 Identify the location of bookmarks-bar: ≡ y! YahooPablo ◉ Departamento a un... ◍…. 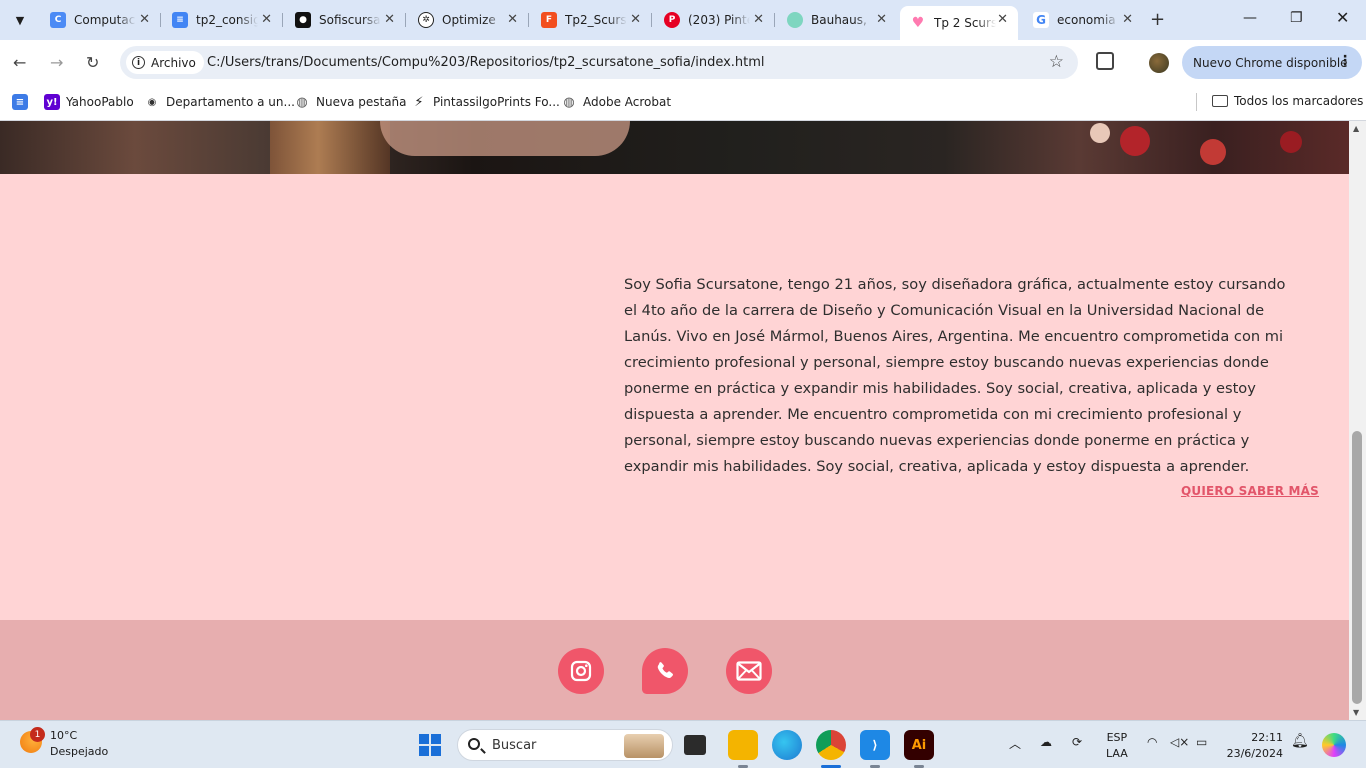
(683, 103).